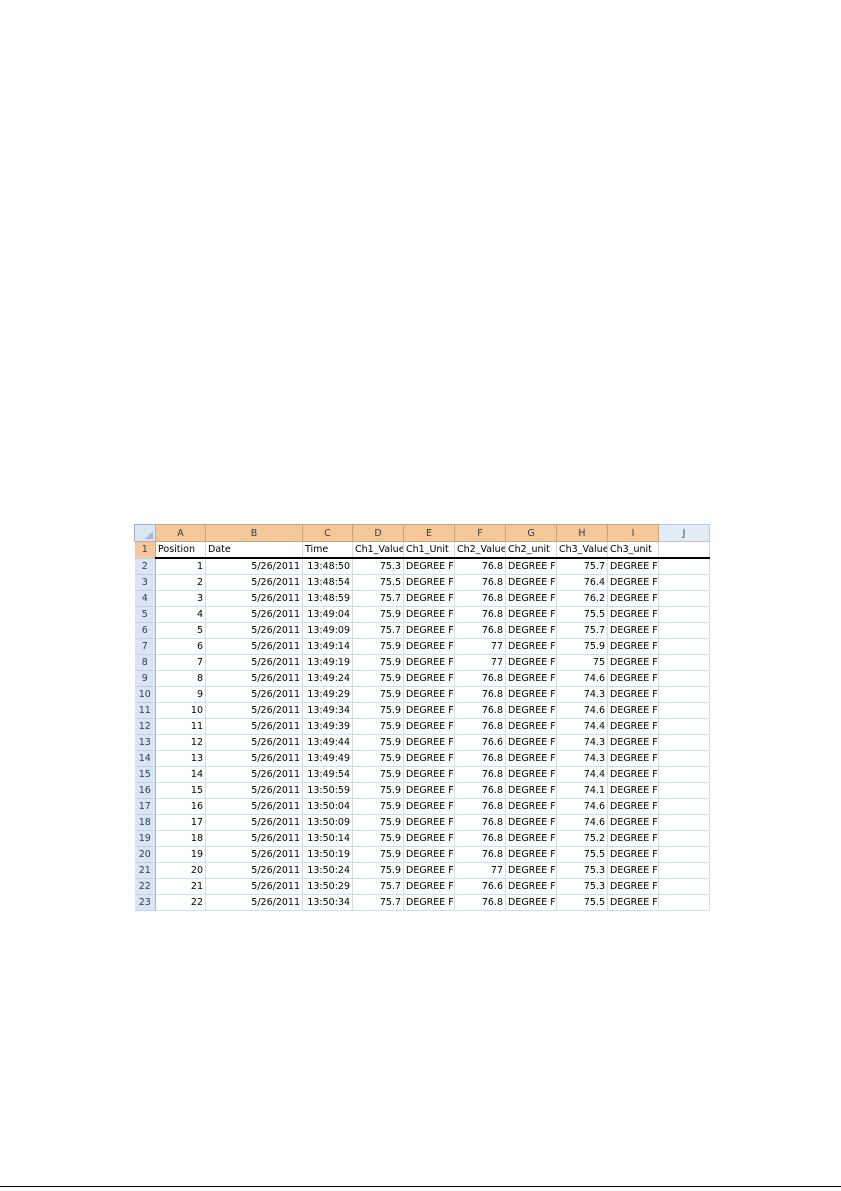 The image size is (841, 1191). I want to click on row-header: 9, so click(145, 678).